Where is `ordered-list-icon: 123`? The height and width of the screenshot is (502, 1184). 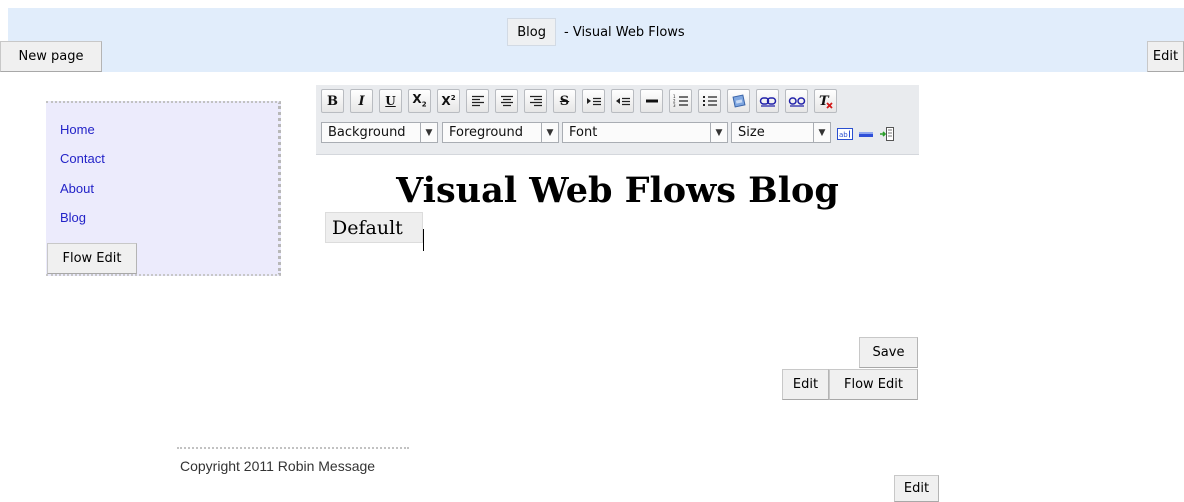 ordered-list-icon: 123 is located at coordinates (680, 101).